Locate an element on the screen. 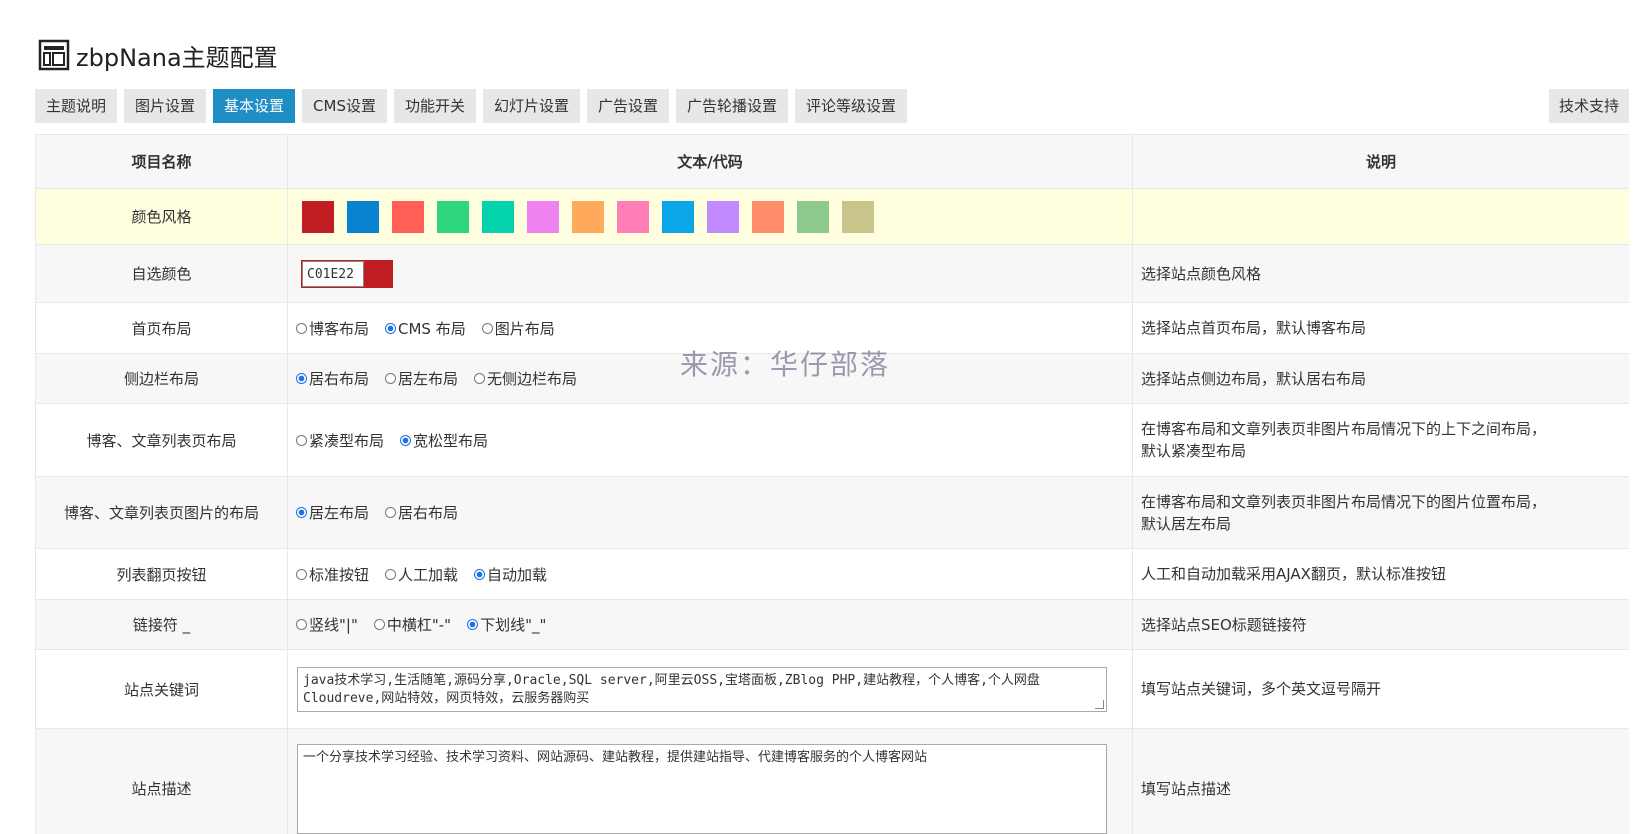 This screenshot has width=1646, height=834. radio-label: 下划线"_" is located at coordinates (513, 624).